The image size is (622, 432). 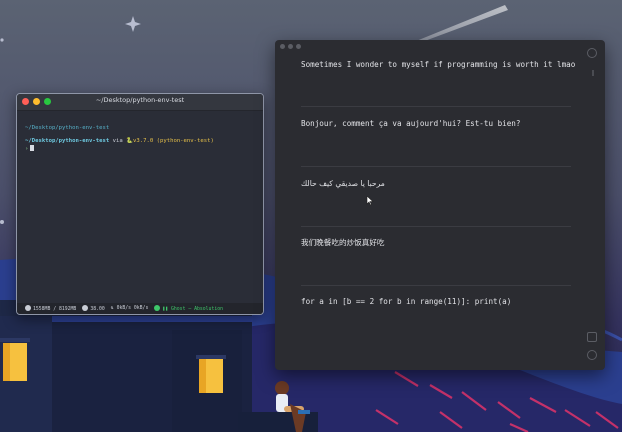 I want to click on network-status: ⇅ 0kB/s 0kB/s, so click(x=130, y=308).